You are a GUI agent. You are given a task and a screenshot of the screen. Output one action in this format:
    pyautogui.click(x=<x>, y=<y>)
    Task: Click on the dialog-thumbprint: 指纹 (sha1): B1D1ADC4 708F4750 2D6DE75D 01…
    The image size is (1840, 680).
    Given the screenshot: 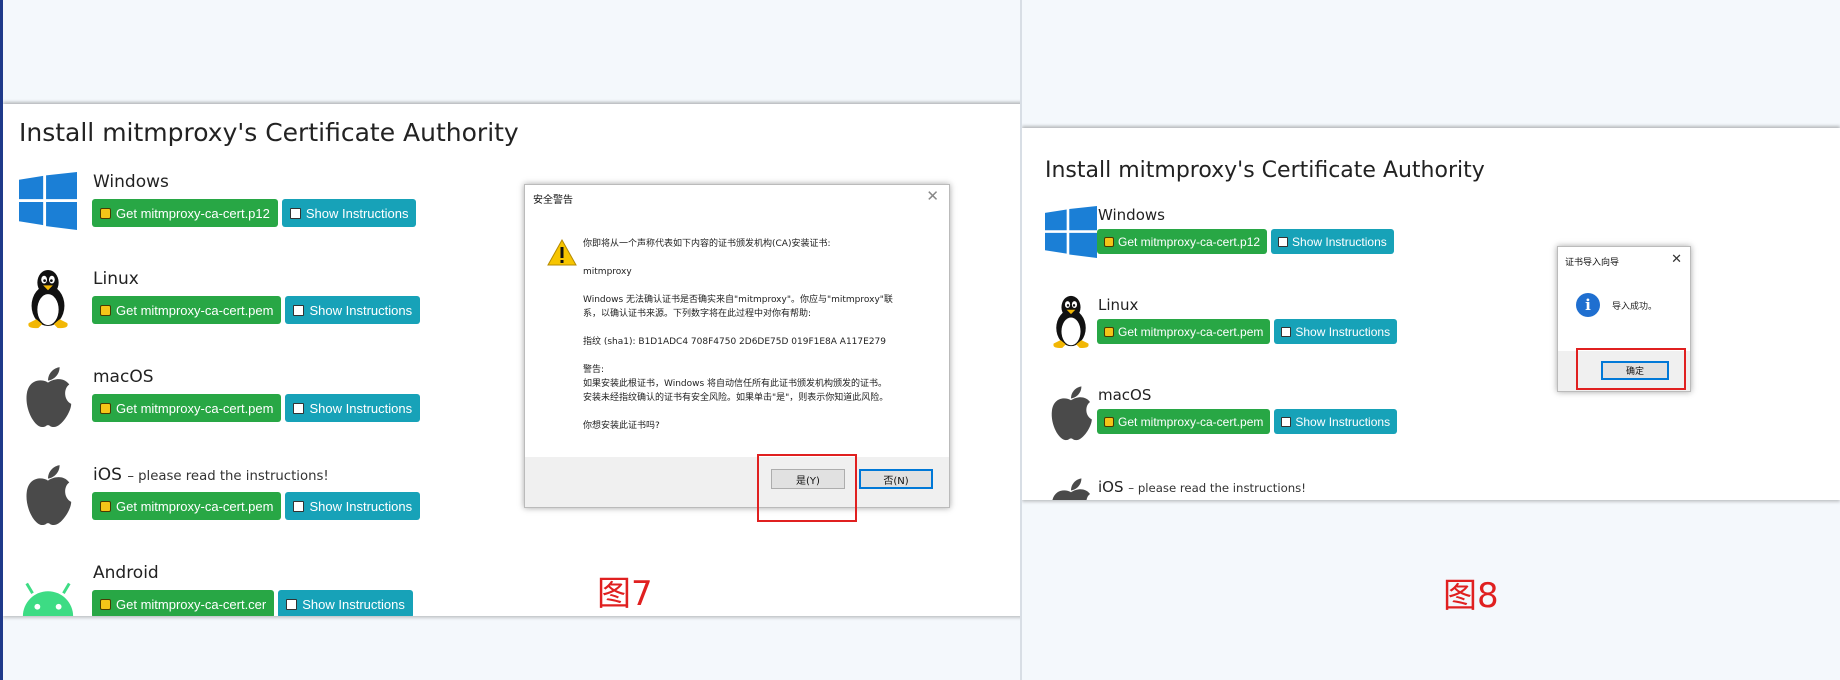 What is the action you would take?
    pyautogui.click(x=734, y=342)
    